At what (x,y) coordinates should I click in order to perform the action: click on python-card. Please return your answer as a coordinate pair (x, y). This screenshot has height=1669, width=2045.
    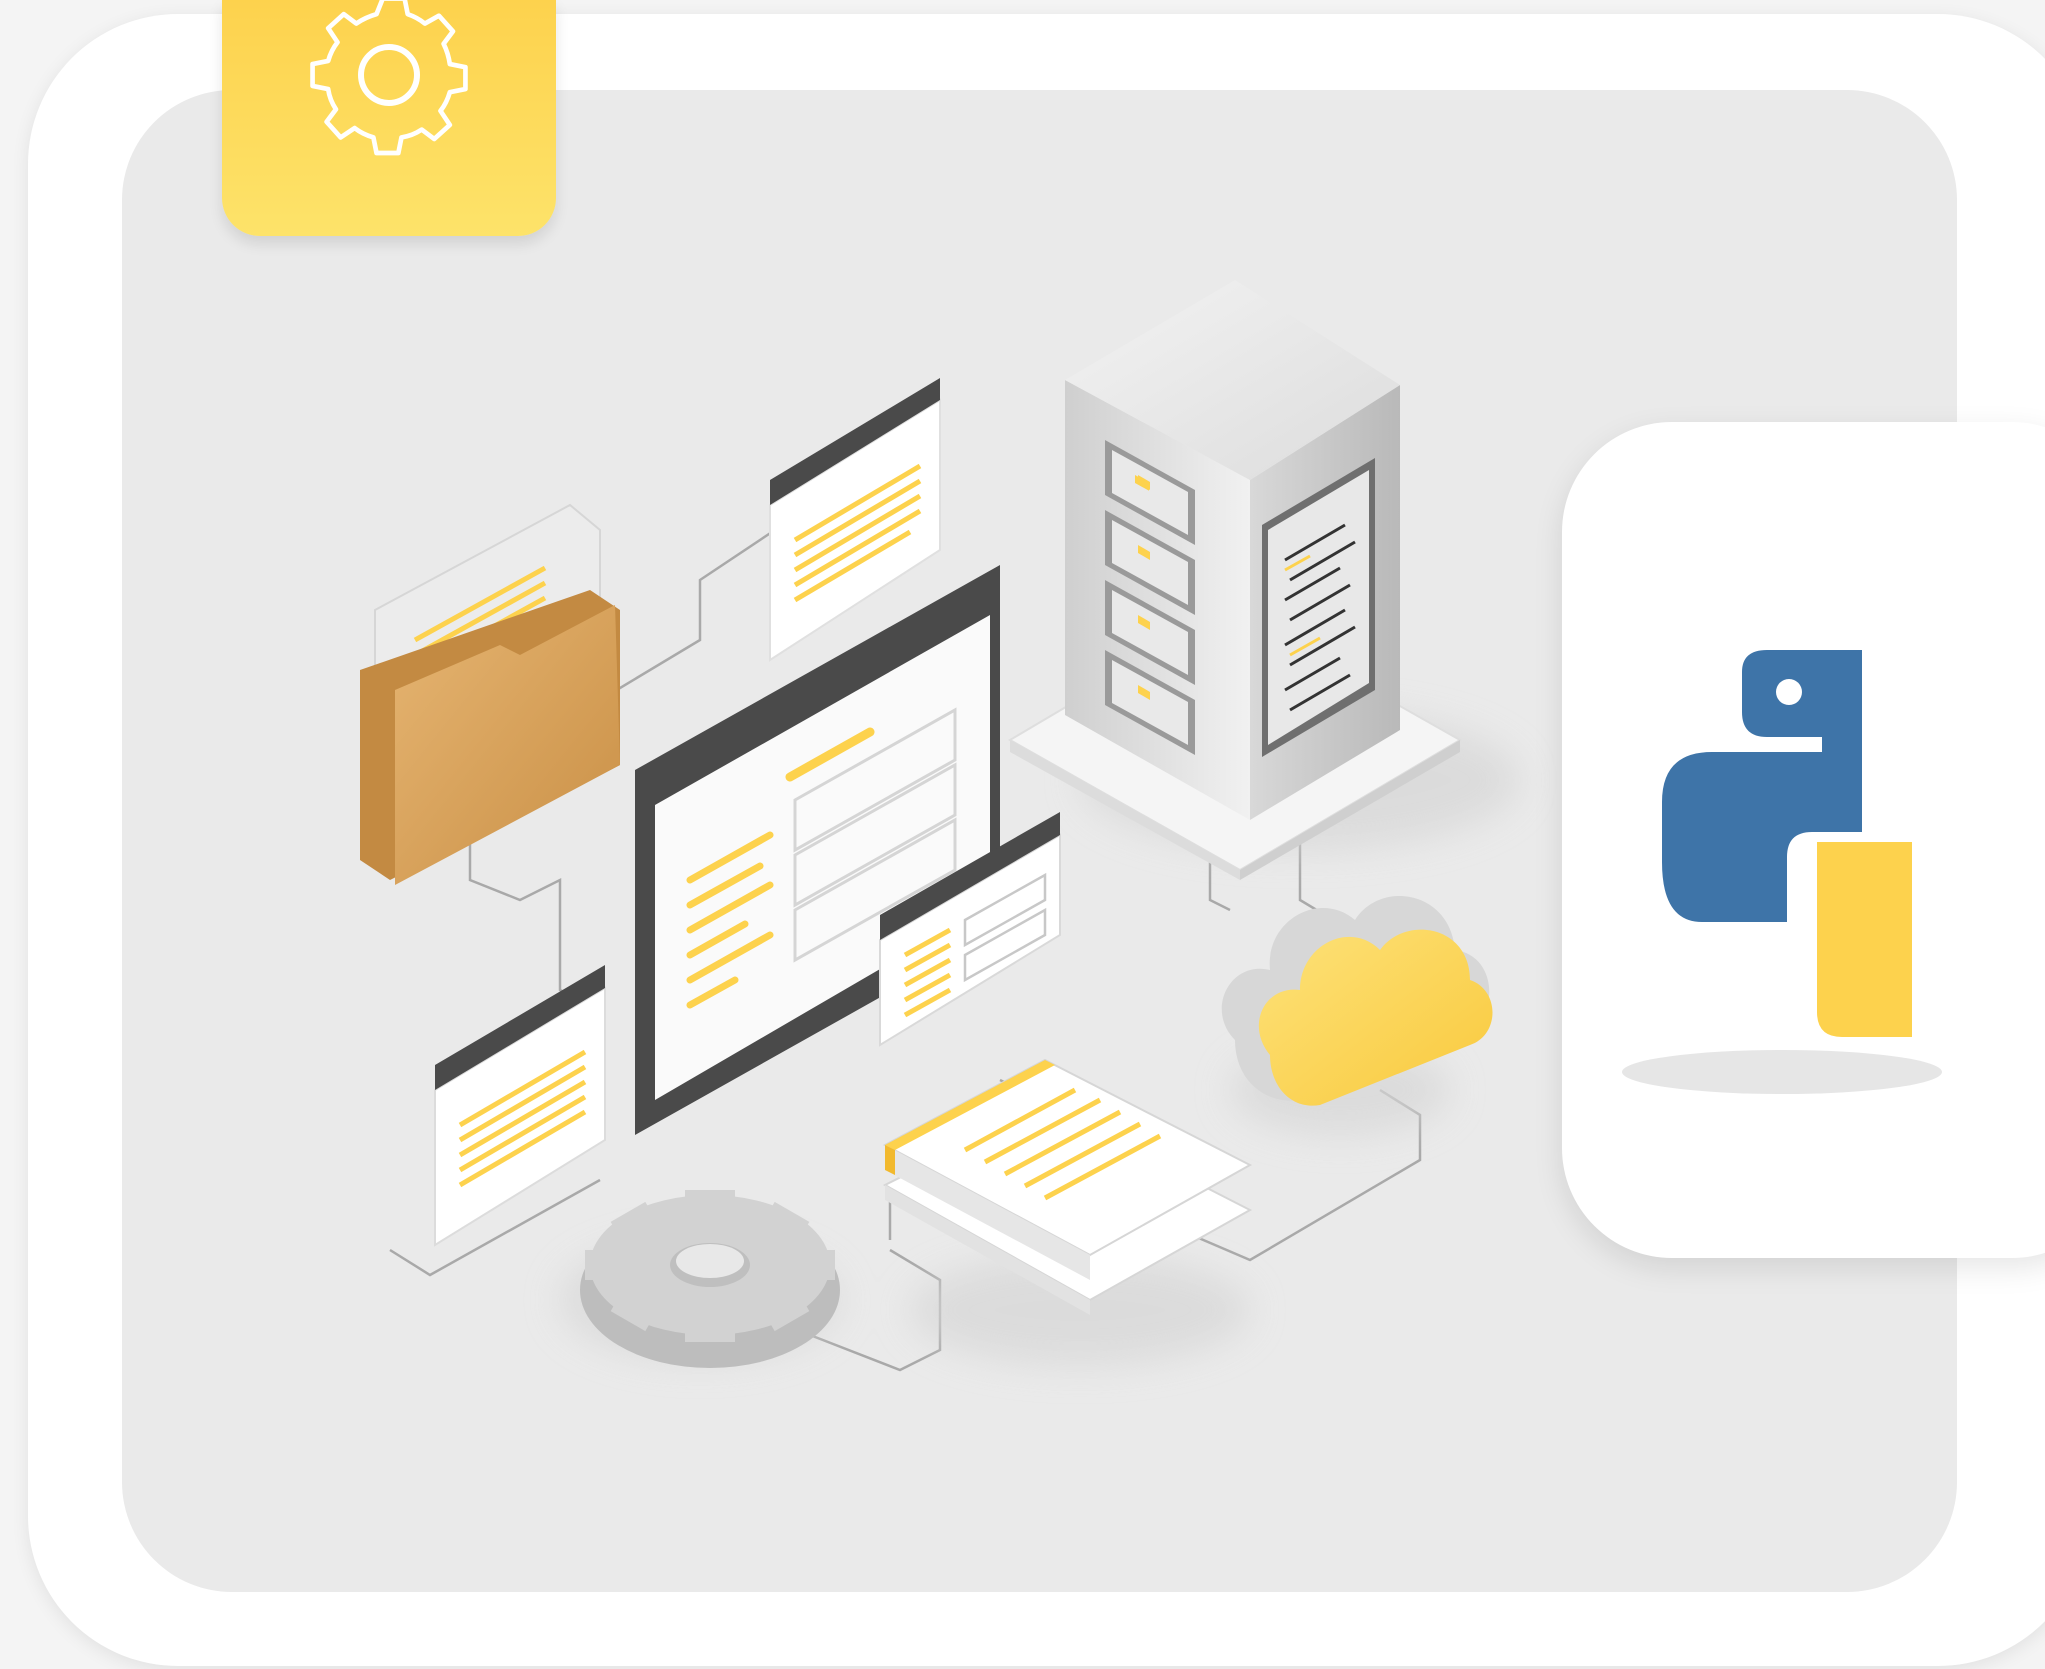
    Looking at the image, I should click on (1803, 840).